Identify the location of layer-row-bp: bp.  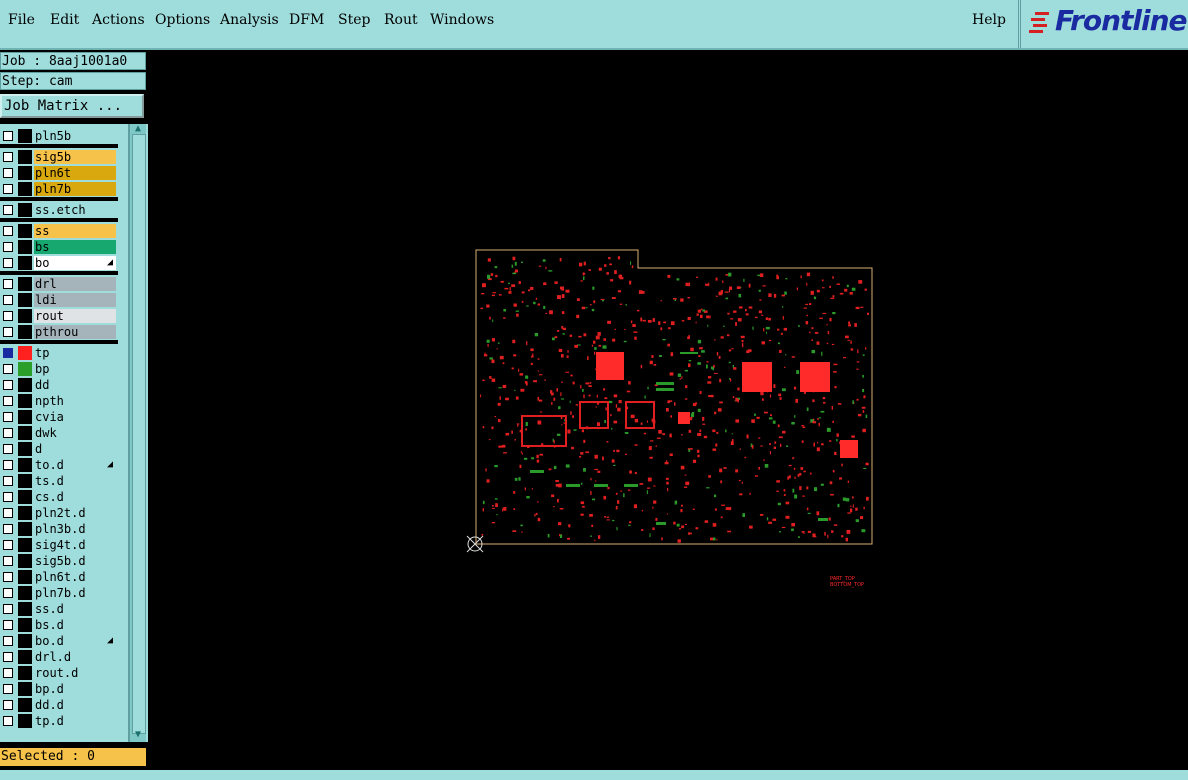
(59, 369).